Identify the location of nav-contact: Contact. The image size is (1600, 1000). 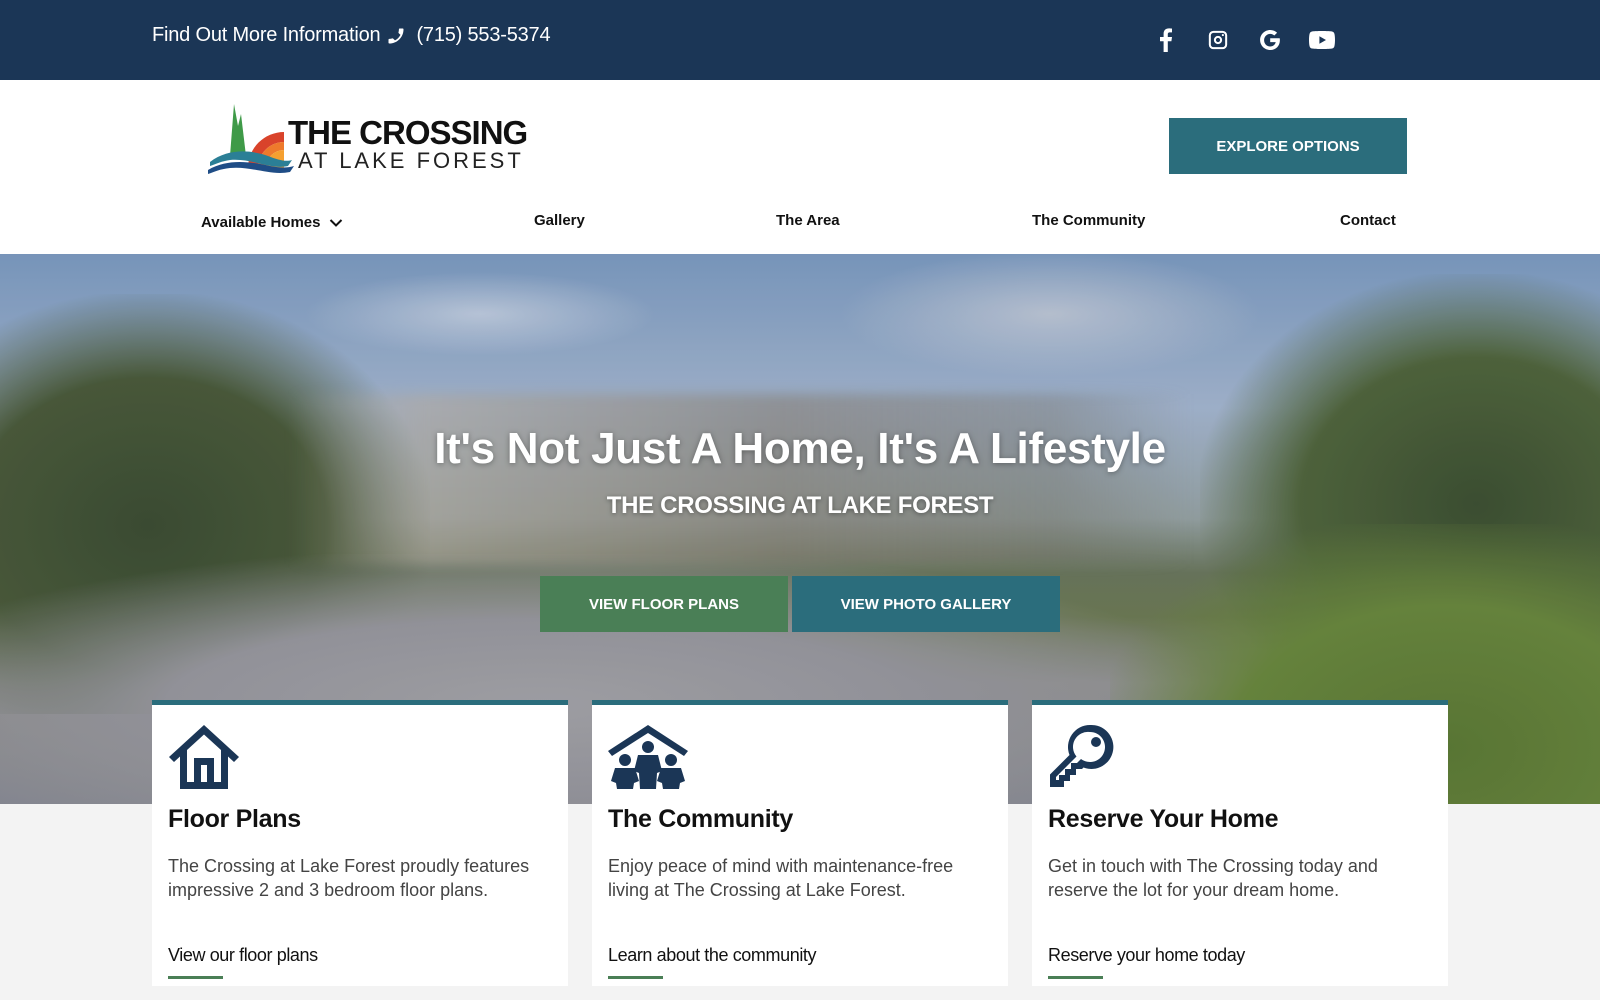
(1368, 220).